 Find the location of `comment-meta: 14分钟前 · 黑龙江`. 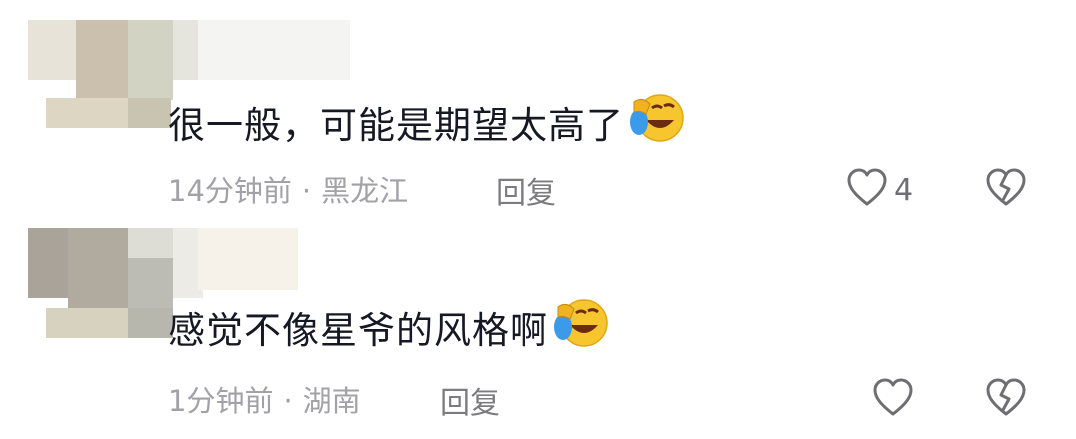

comment-meta: 14分钟前 · 黑龙江 is located at coordinates (288, 189).